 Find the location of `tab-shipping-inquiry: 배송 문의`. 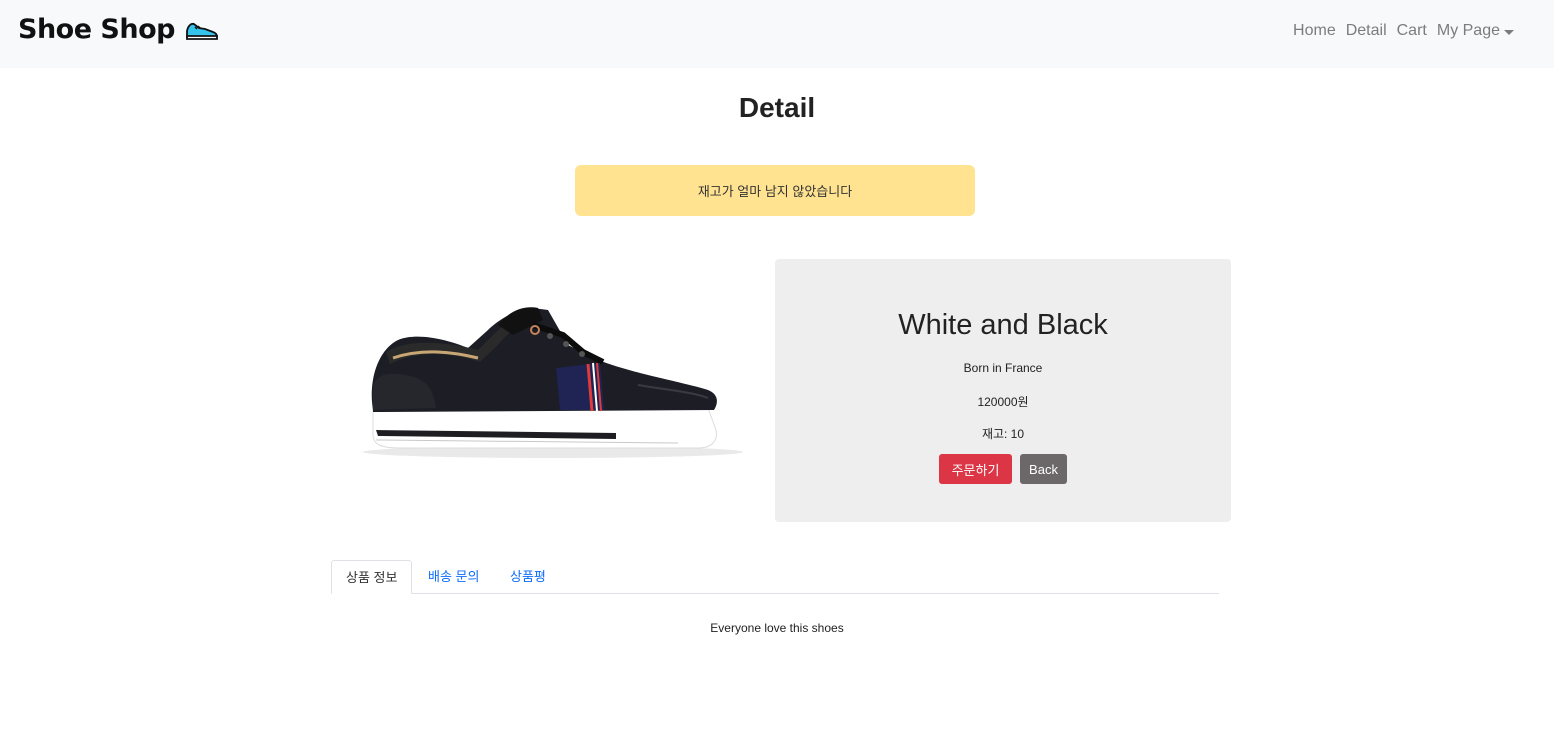

tab-shipping-inquiry: 배송 문의 is located at coordinates (453, 576).